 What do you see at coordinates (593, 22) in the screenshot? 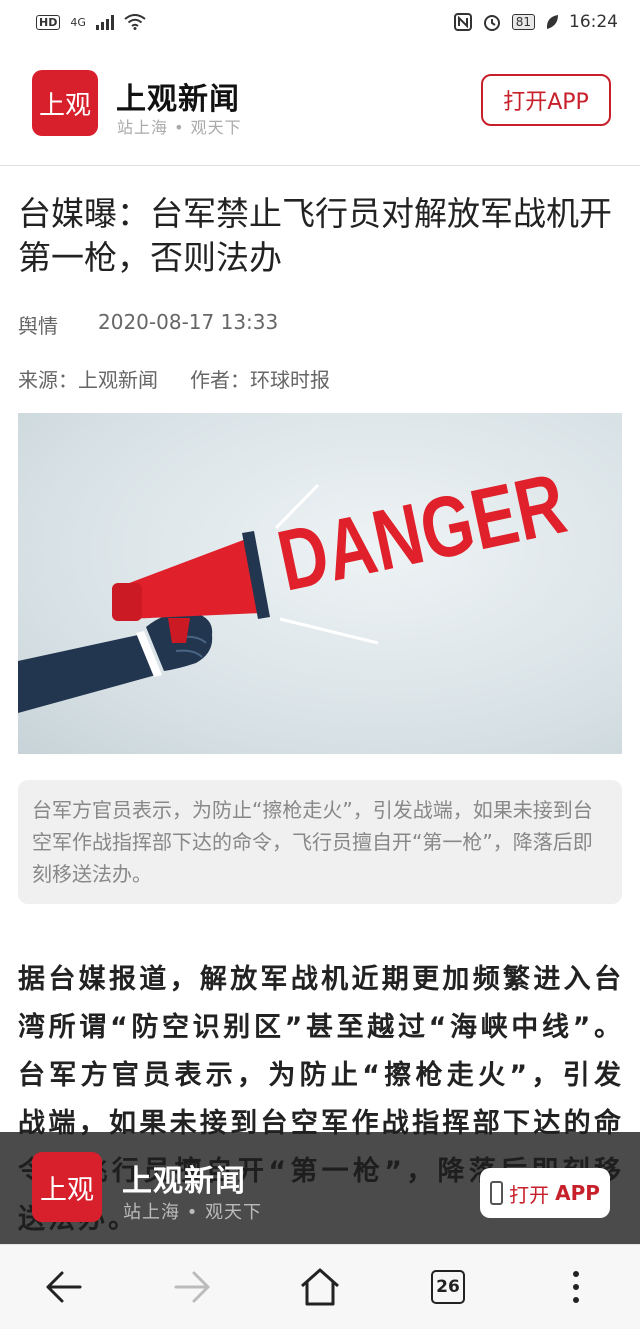
I see `clock: 16:24` at bounding box center [593, 22].